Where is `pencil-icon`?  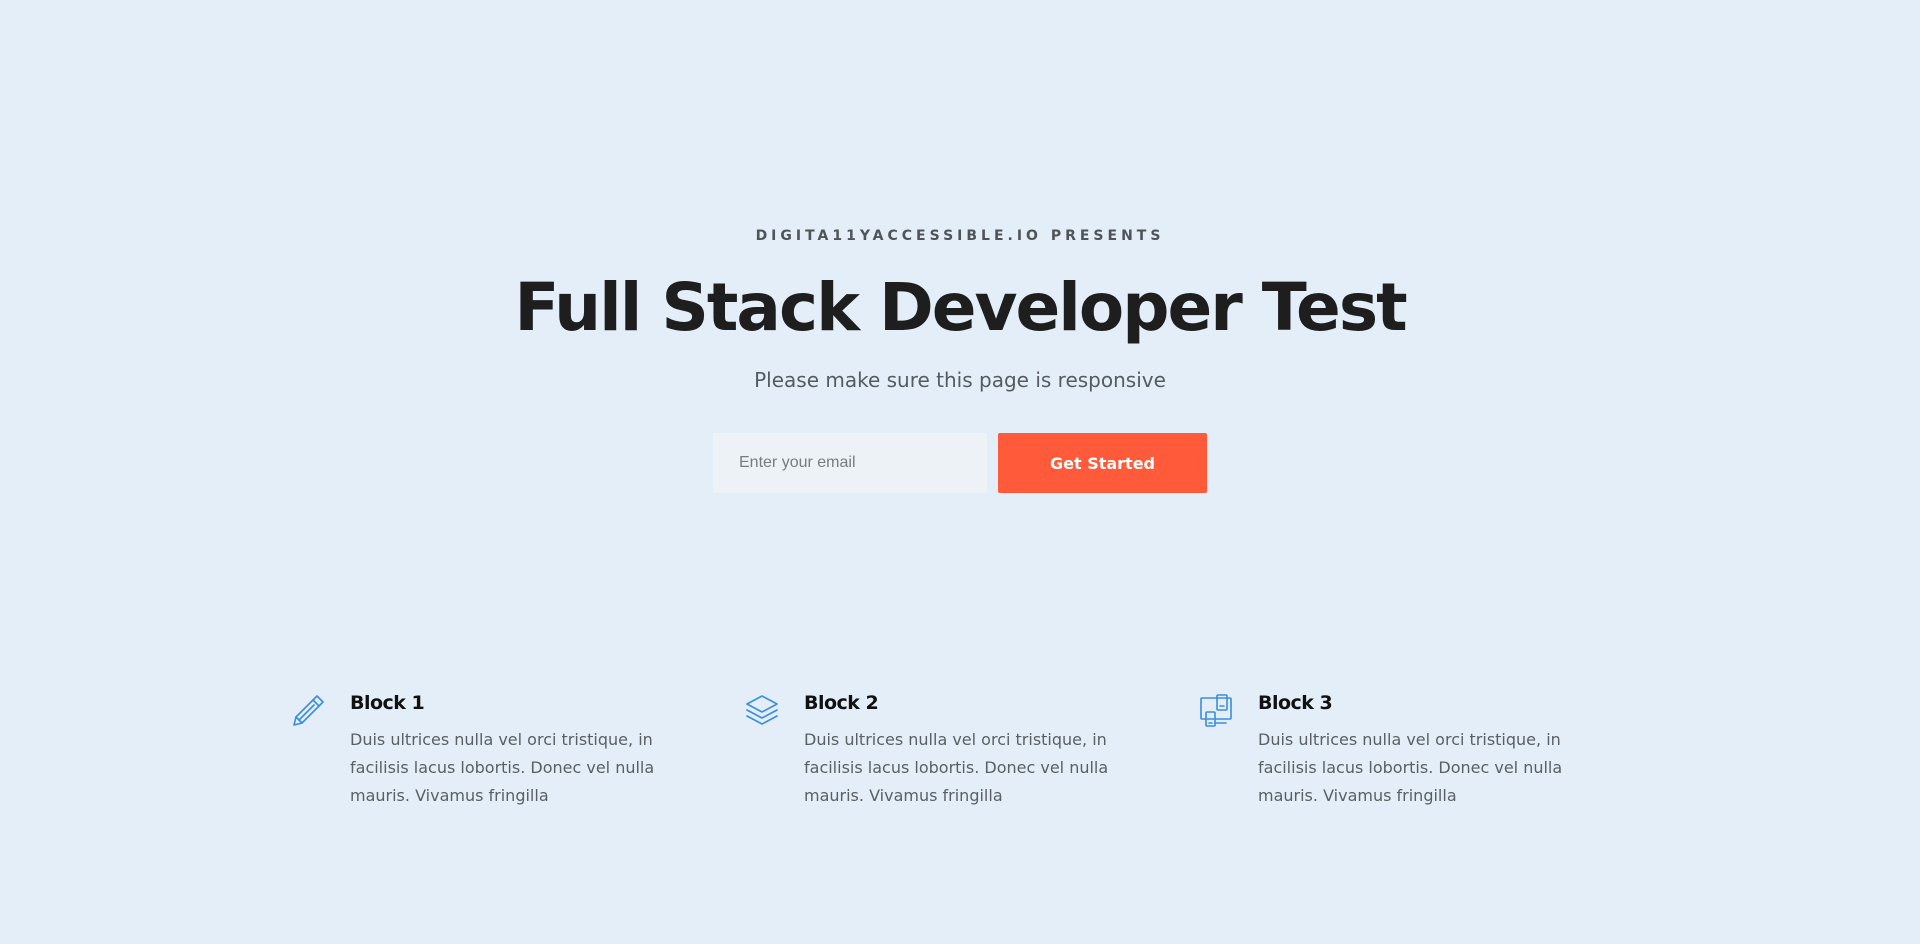
pencil-icon is located at coordinates (320, 711).